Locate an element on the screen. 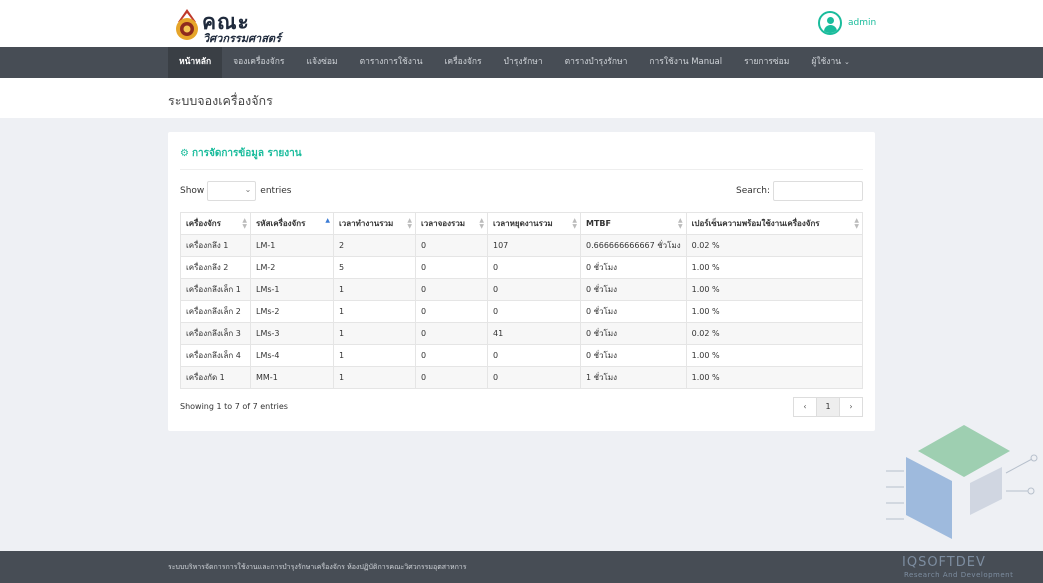 This screenshot has height=583, width=1043. nav-item-usage-schedule: ตารางการใช้งาน is located at coordinates (391, 62).